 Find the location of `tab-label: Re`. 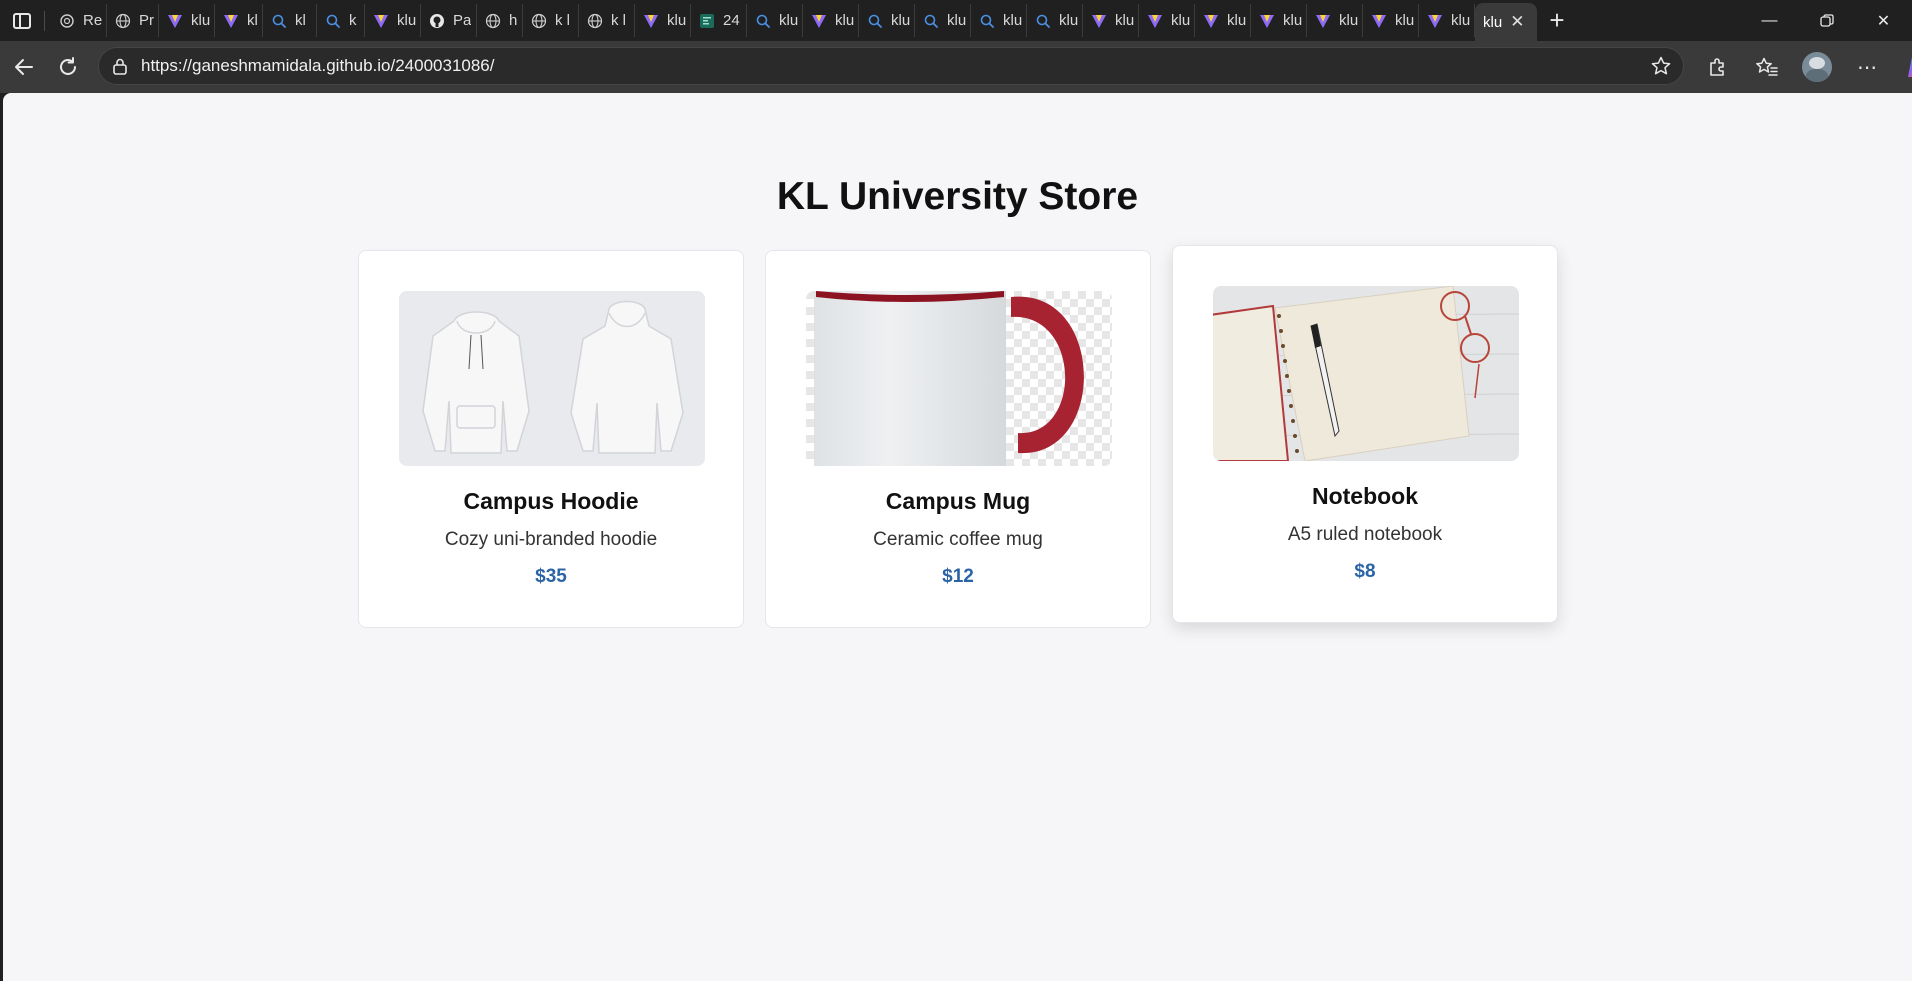

tab-label: Re is located at coordinates (92, 20).